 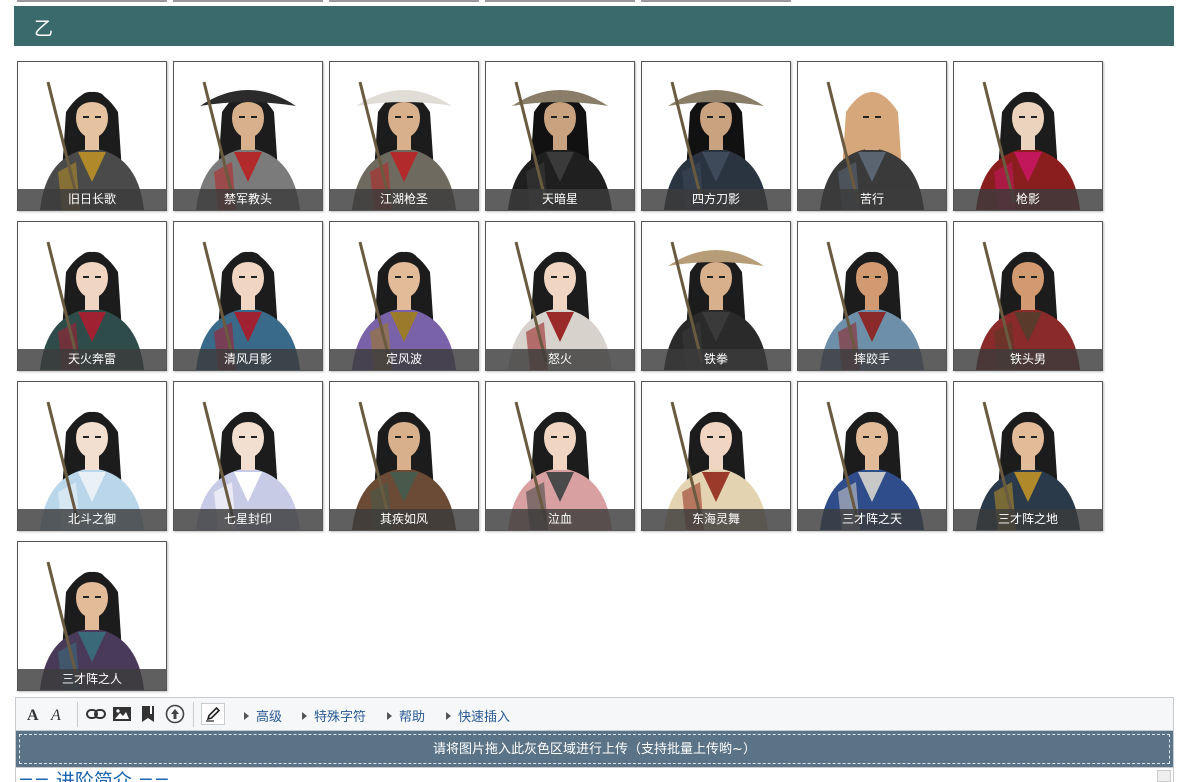 What do you see at coordinates (560, 519) in the screenshot?
I see `character-name: 泣血` at bounding box center [560, 519].